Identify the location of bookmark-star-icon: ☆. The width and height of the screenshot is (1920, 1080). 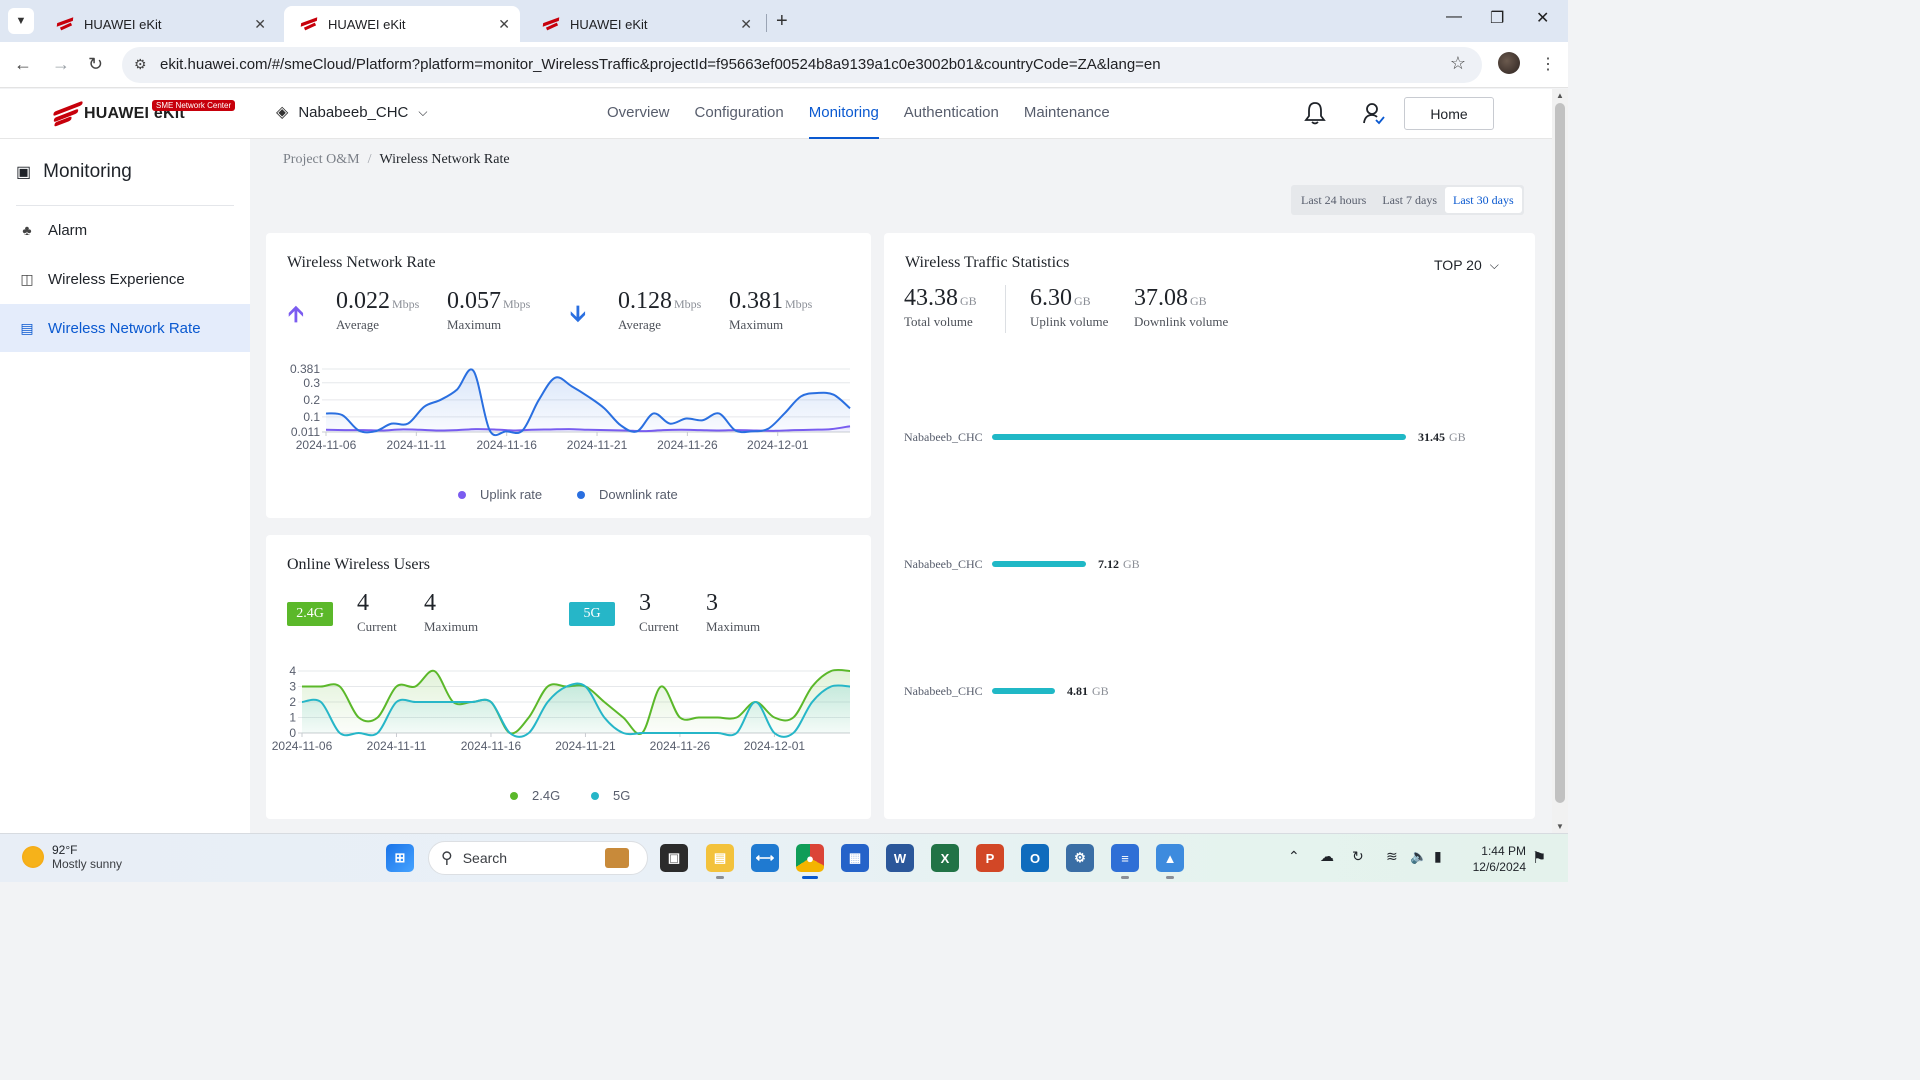
(1458, 63).